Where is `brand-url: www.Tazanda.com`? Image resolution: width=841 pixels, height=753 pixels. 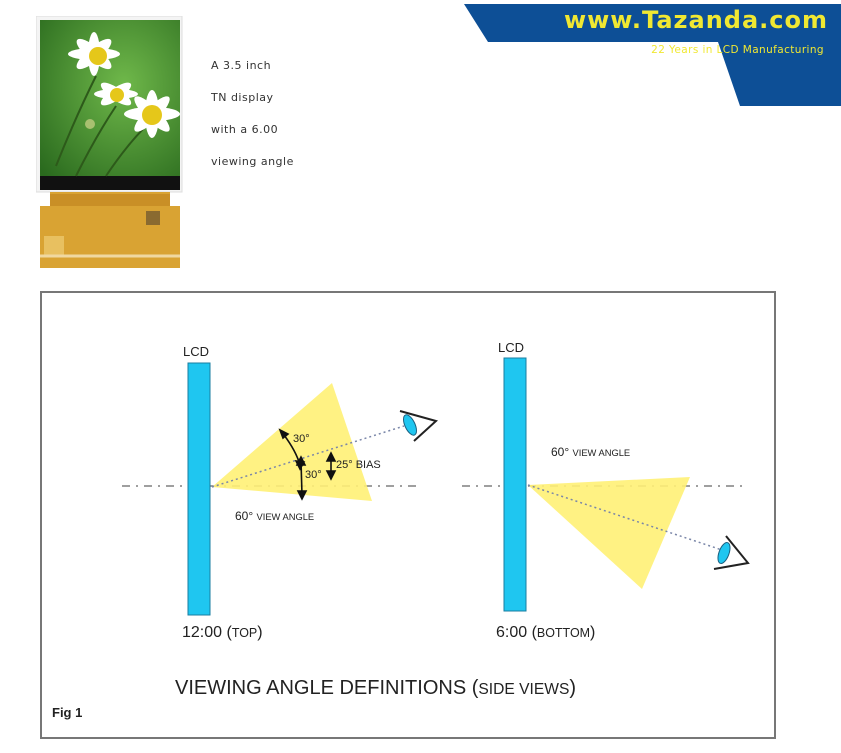 brand-url: www.Tazanda.com is located at coordinates (683, 20).